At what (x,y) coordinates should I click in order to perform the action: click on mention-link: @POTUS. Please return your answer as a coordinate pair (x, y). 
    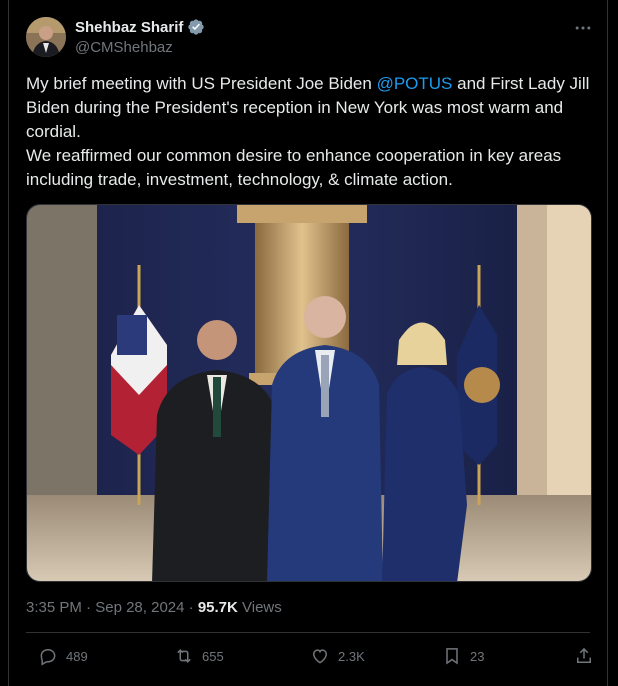
    Looking at the image, I should click on (415, 83).